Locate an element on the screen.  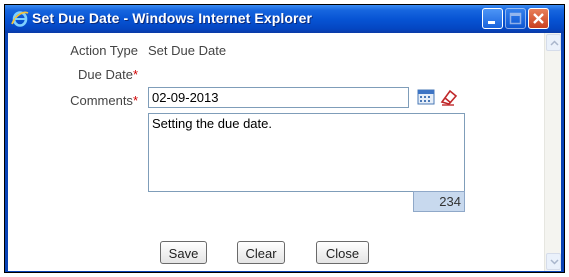
action-type-label: Action Type is located at coordinates (104, 50).